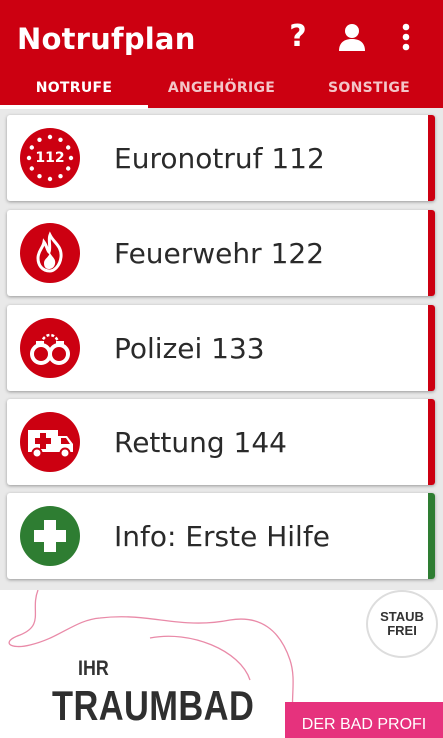  Describe the element at coordinates (352, 37) in the screenshot. I see `person-icon` at that location.